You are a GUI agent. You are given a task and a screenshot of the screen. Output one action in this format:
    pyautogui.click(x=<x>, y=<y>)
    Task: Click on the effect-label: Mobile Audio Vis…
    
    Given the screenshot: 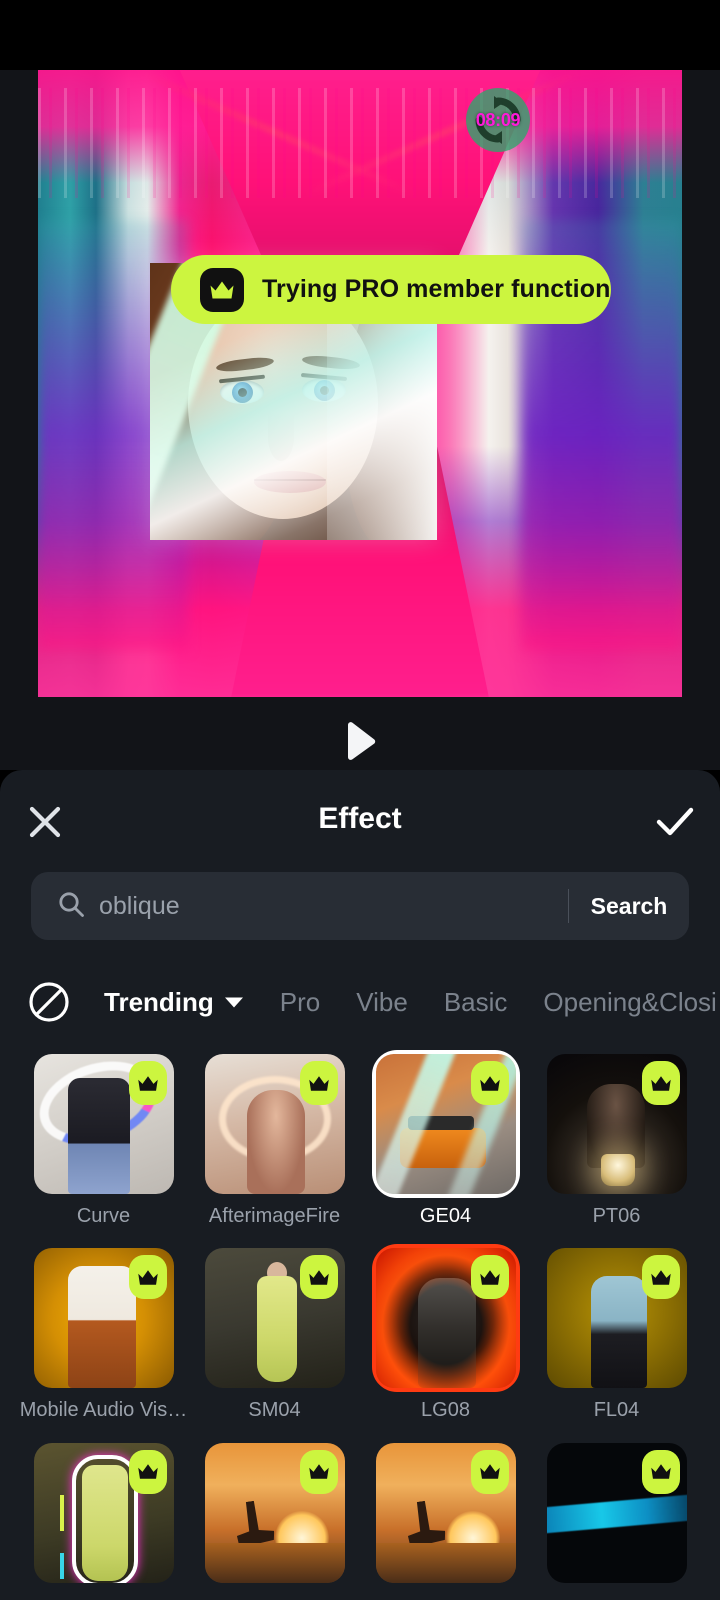 What is the action you would take?
    pyautogui.click(x=103, y=1410)
    